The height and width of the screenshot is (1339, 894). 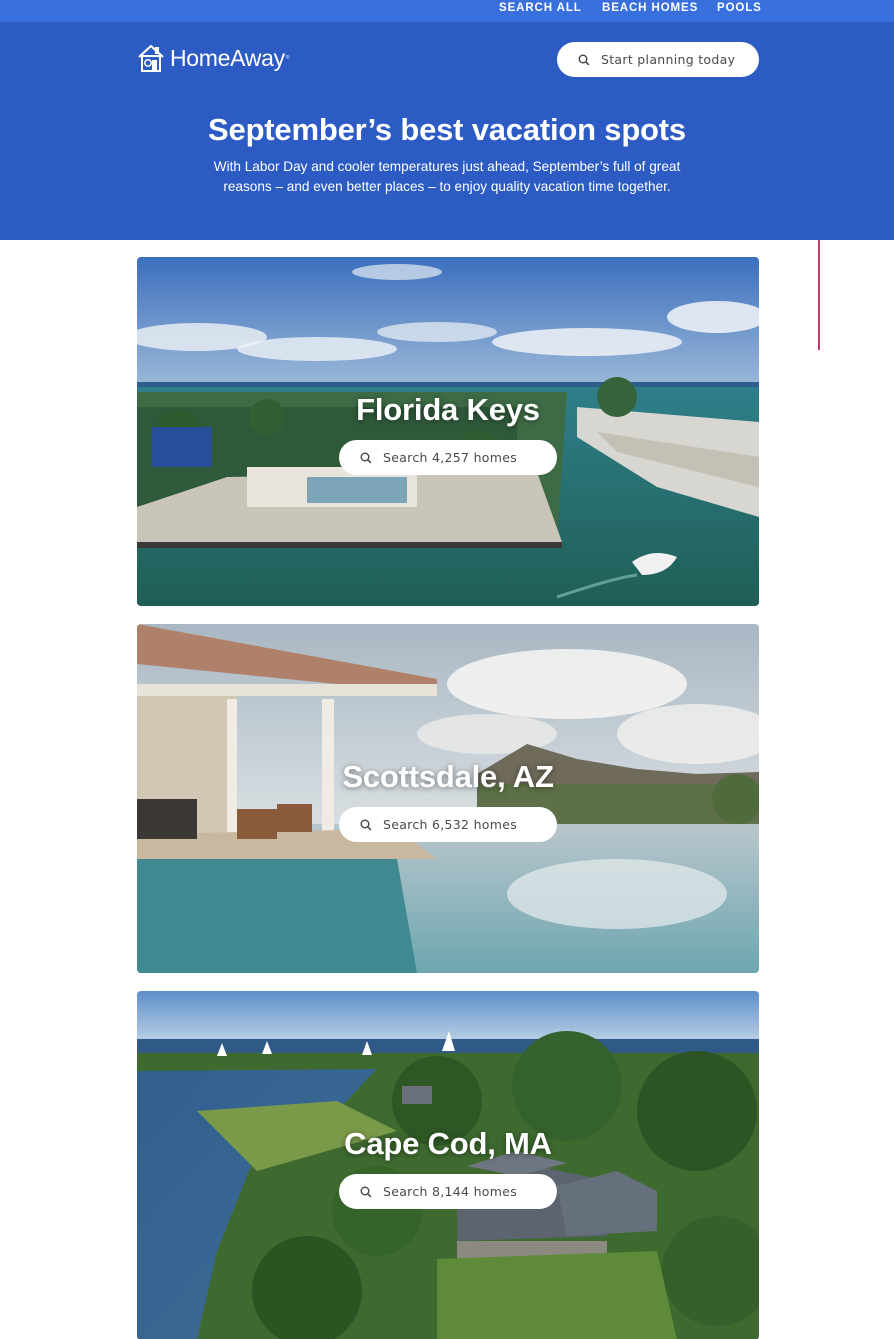 I want to click on destination-search-label: Search 4,257 homes, so click(x=450, y=457).